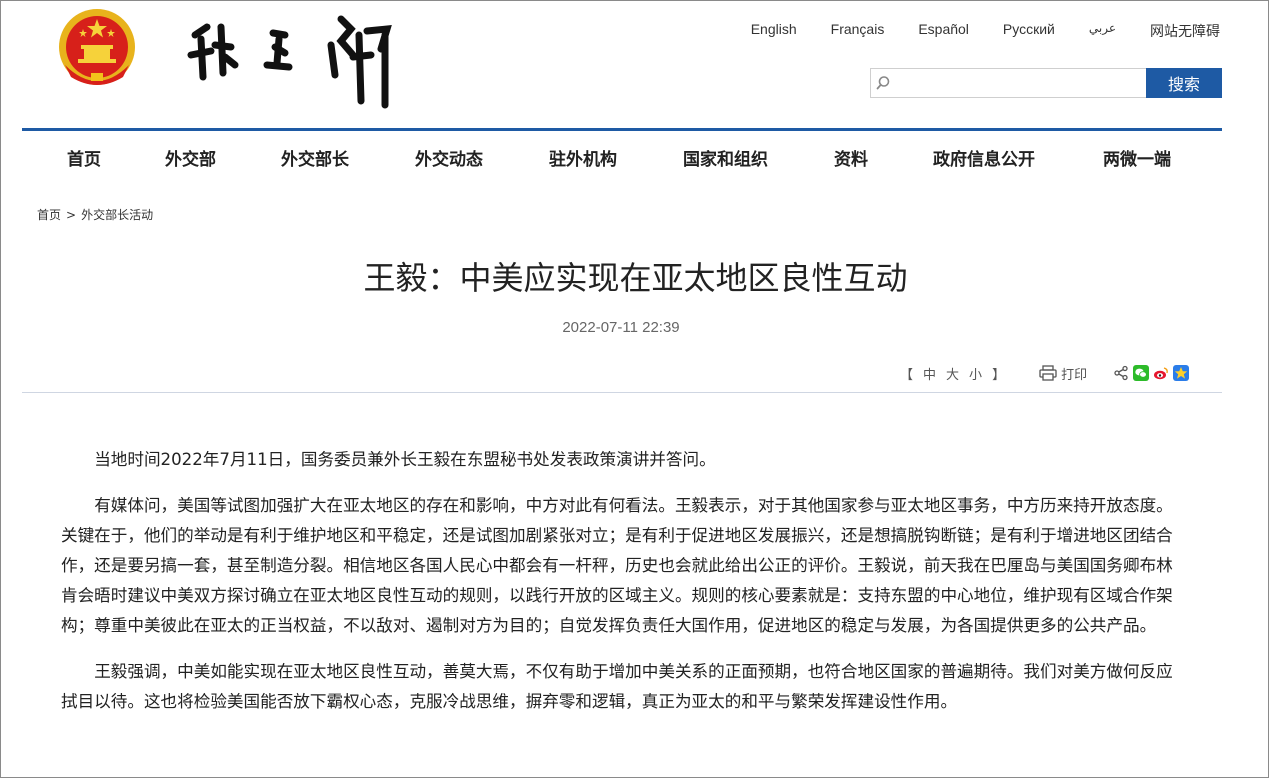 This screenshot has height=778, width=1269. Describe the element at coordinates (1184, 83) in the screenshot. I see `search-button: 搜索` at that location.